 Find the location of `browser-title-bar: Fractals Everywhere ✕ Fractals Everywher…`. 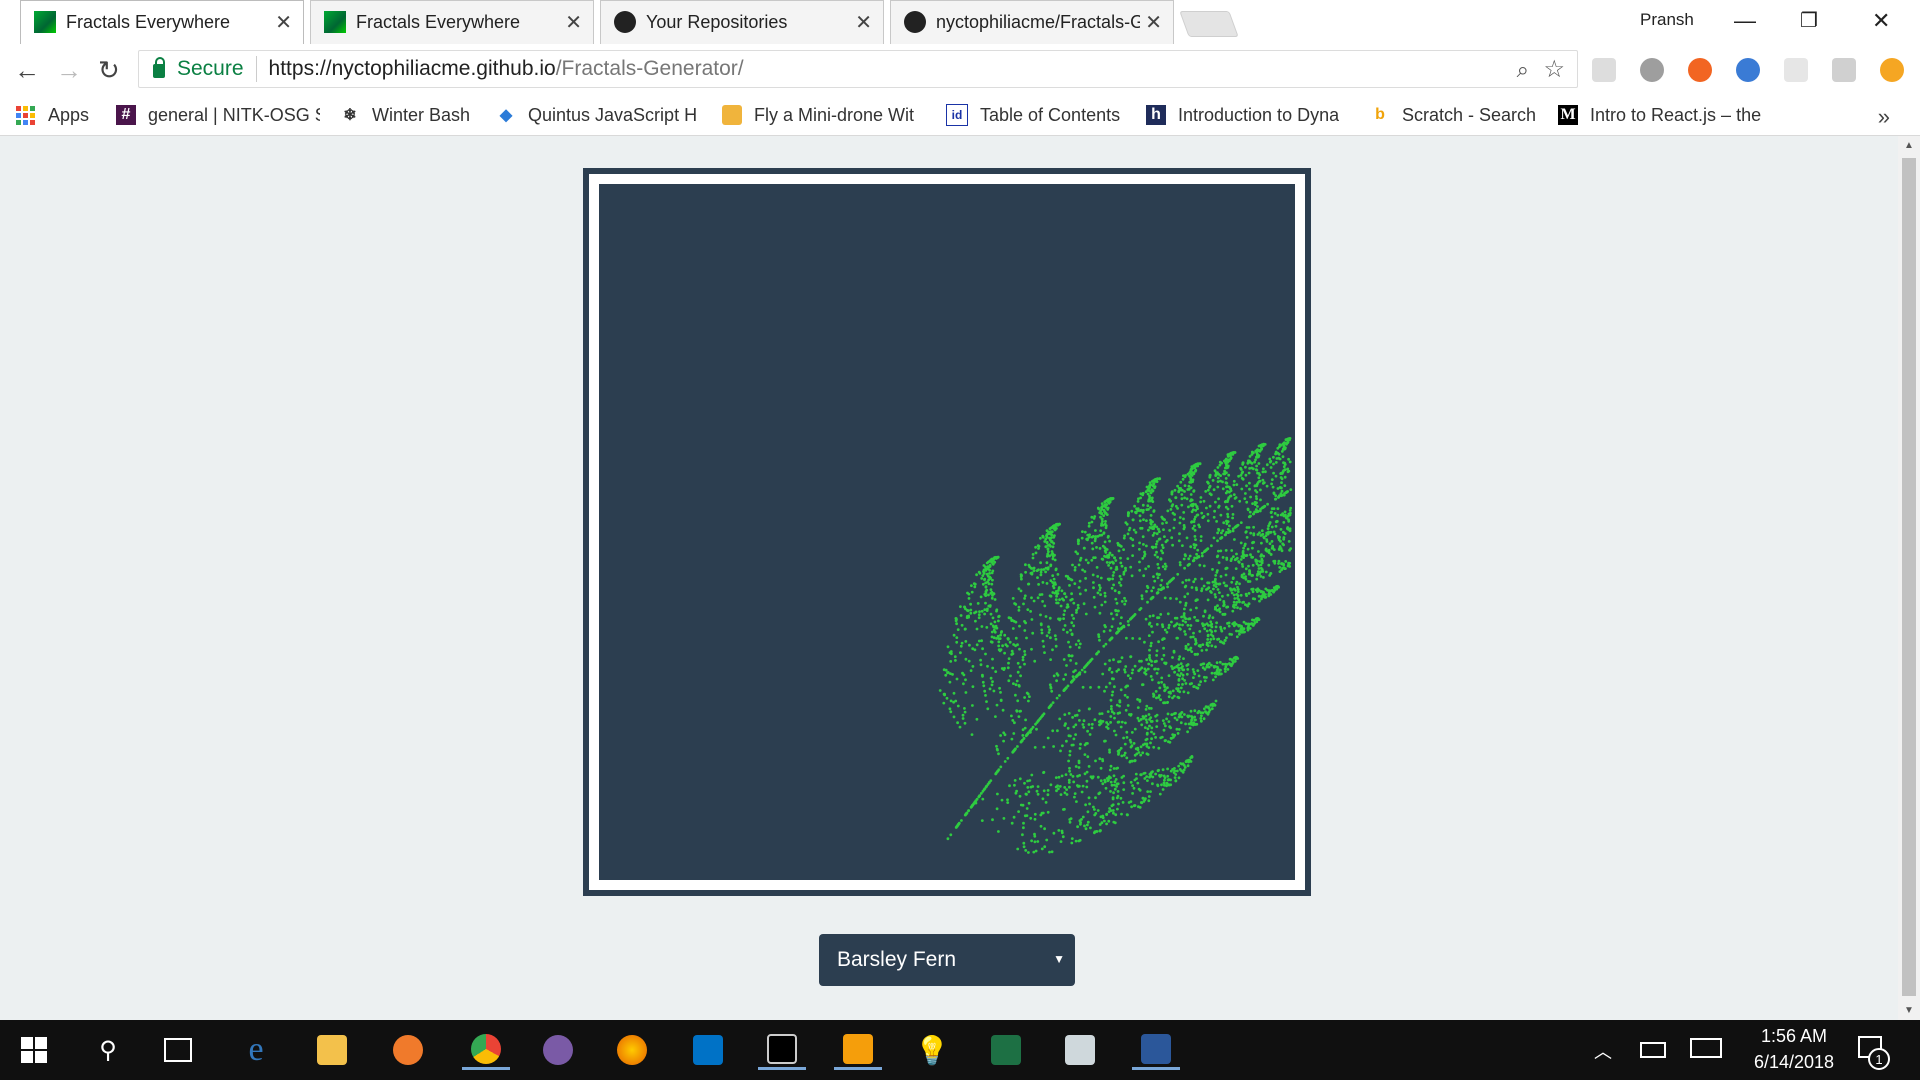

browser-title-bar: Fractals Everywhere ✕ Fractals Everywher… is located at coordinates (960, 22).